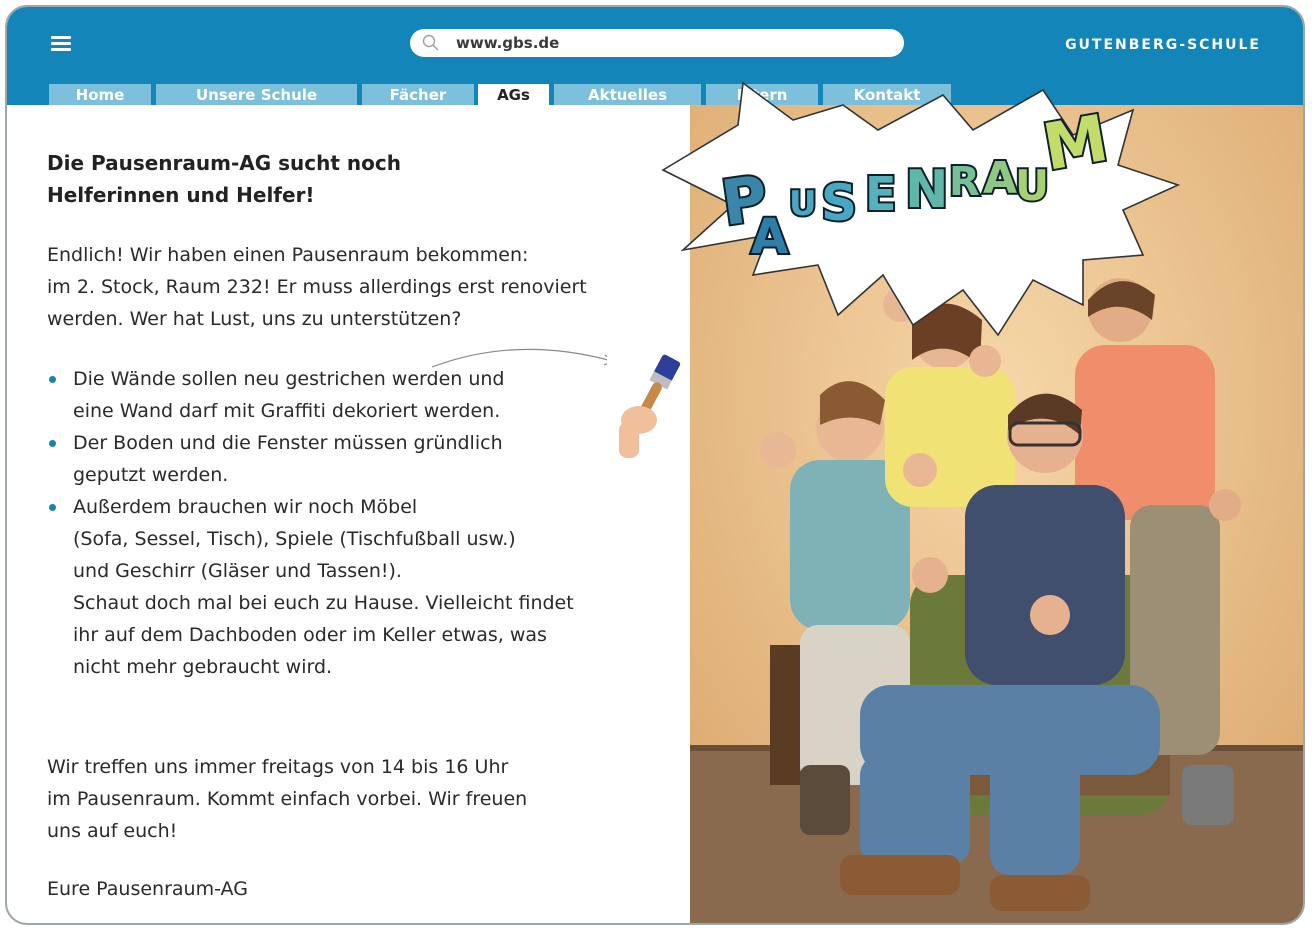  Describe the element at coordinates (181, 195) in the screenshot. I see `heading-line: Helferinnen und Helfer!` at that location.